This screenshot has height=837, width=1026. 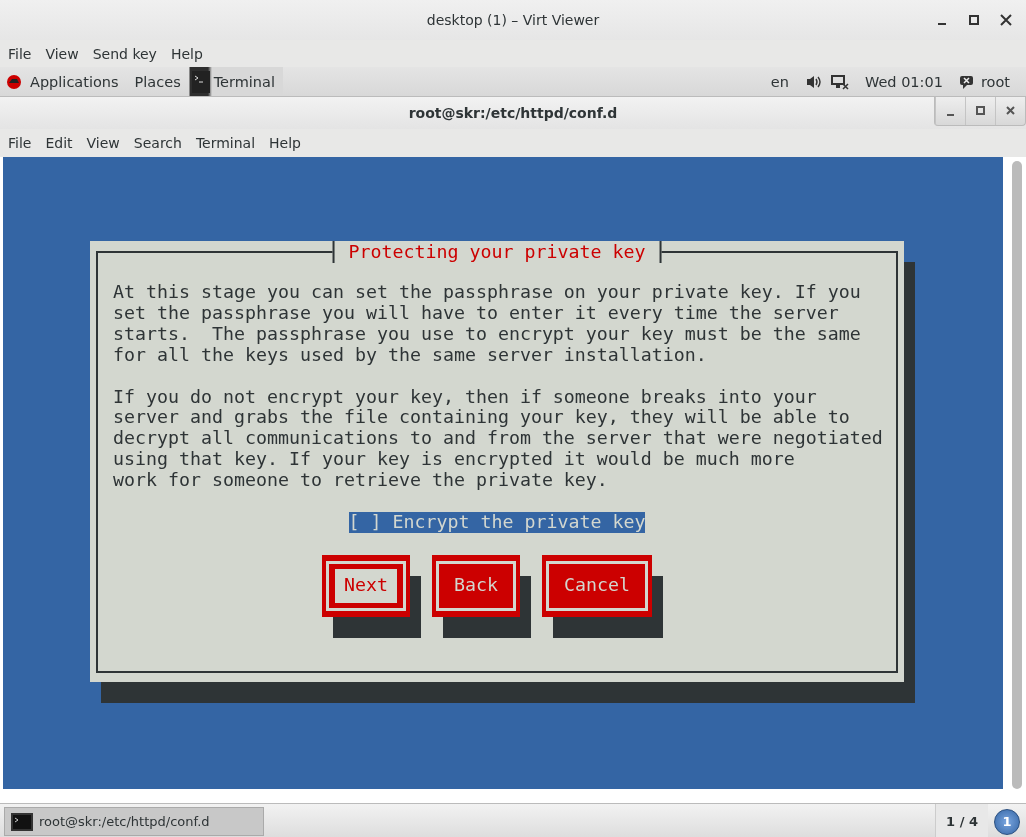 I want to click on menu-item: Places, so click(x=157, y=81).